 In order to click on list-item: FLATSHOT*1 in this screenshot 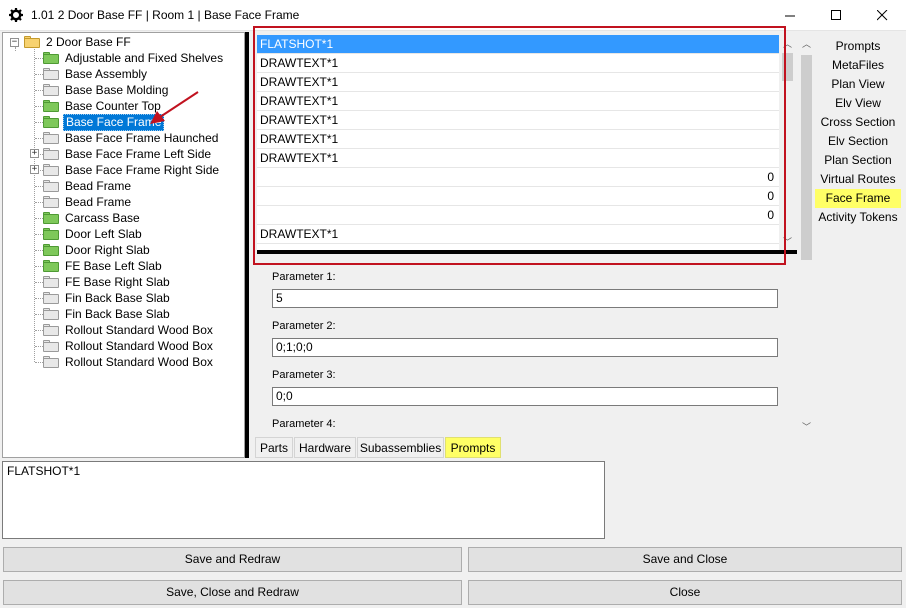, I will do `click(518, 44)`.